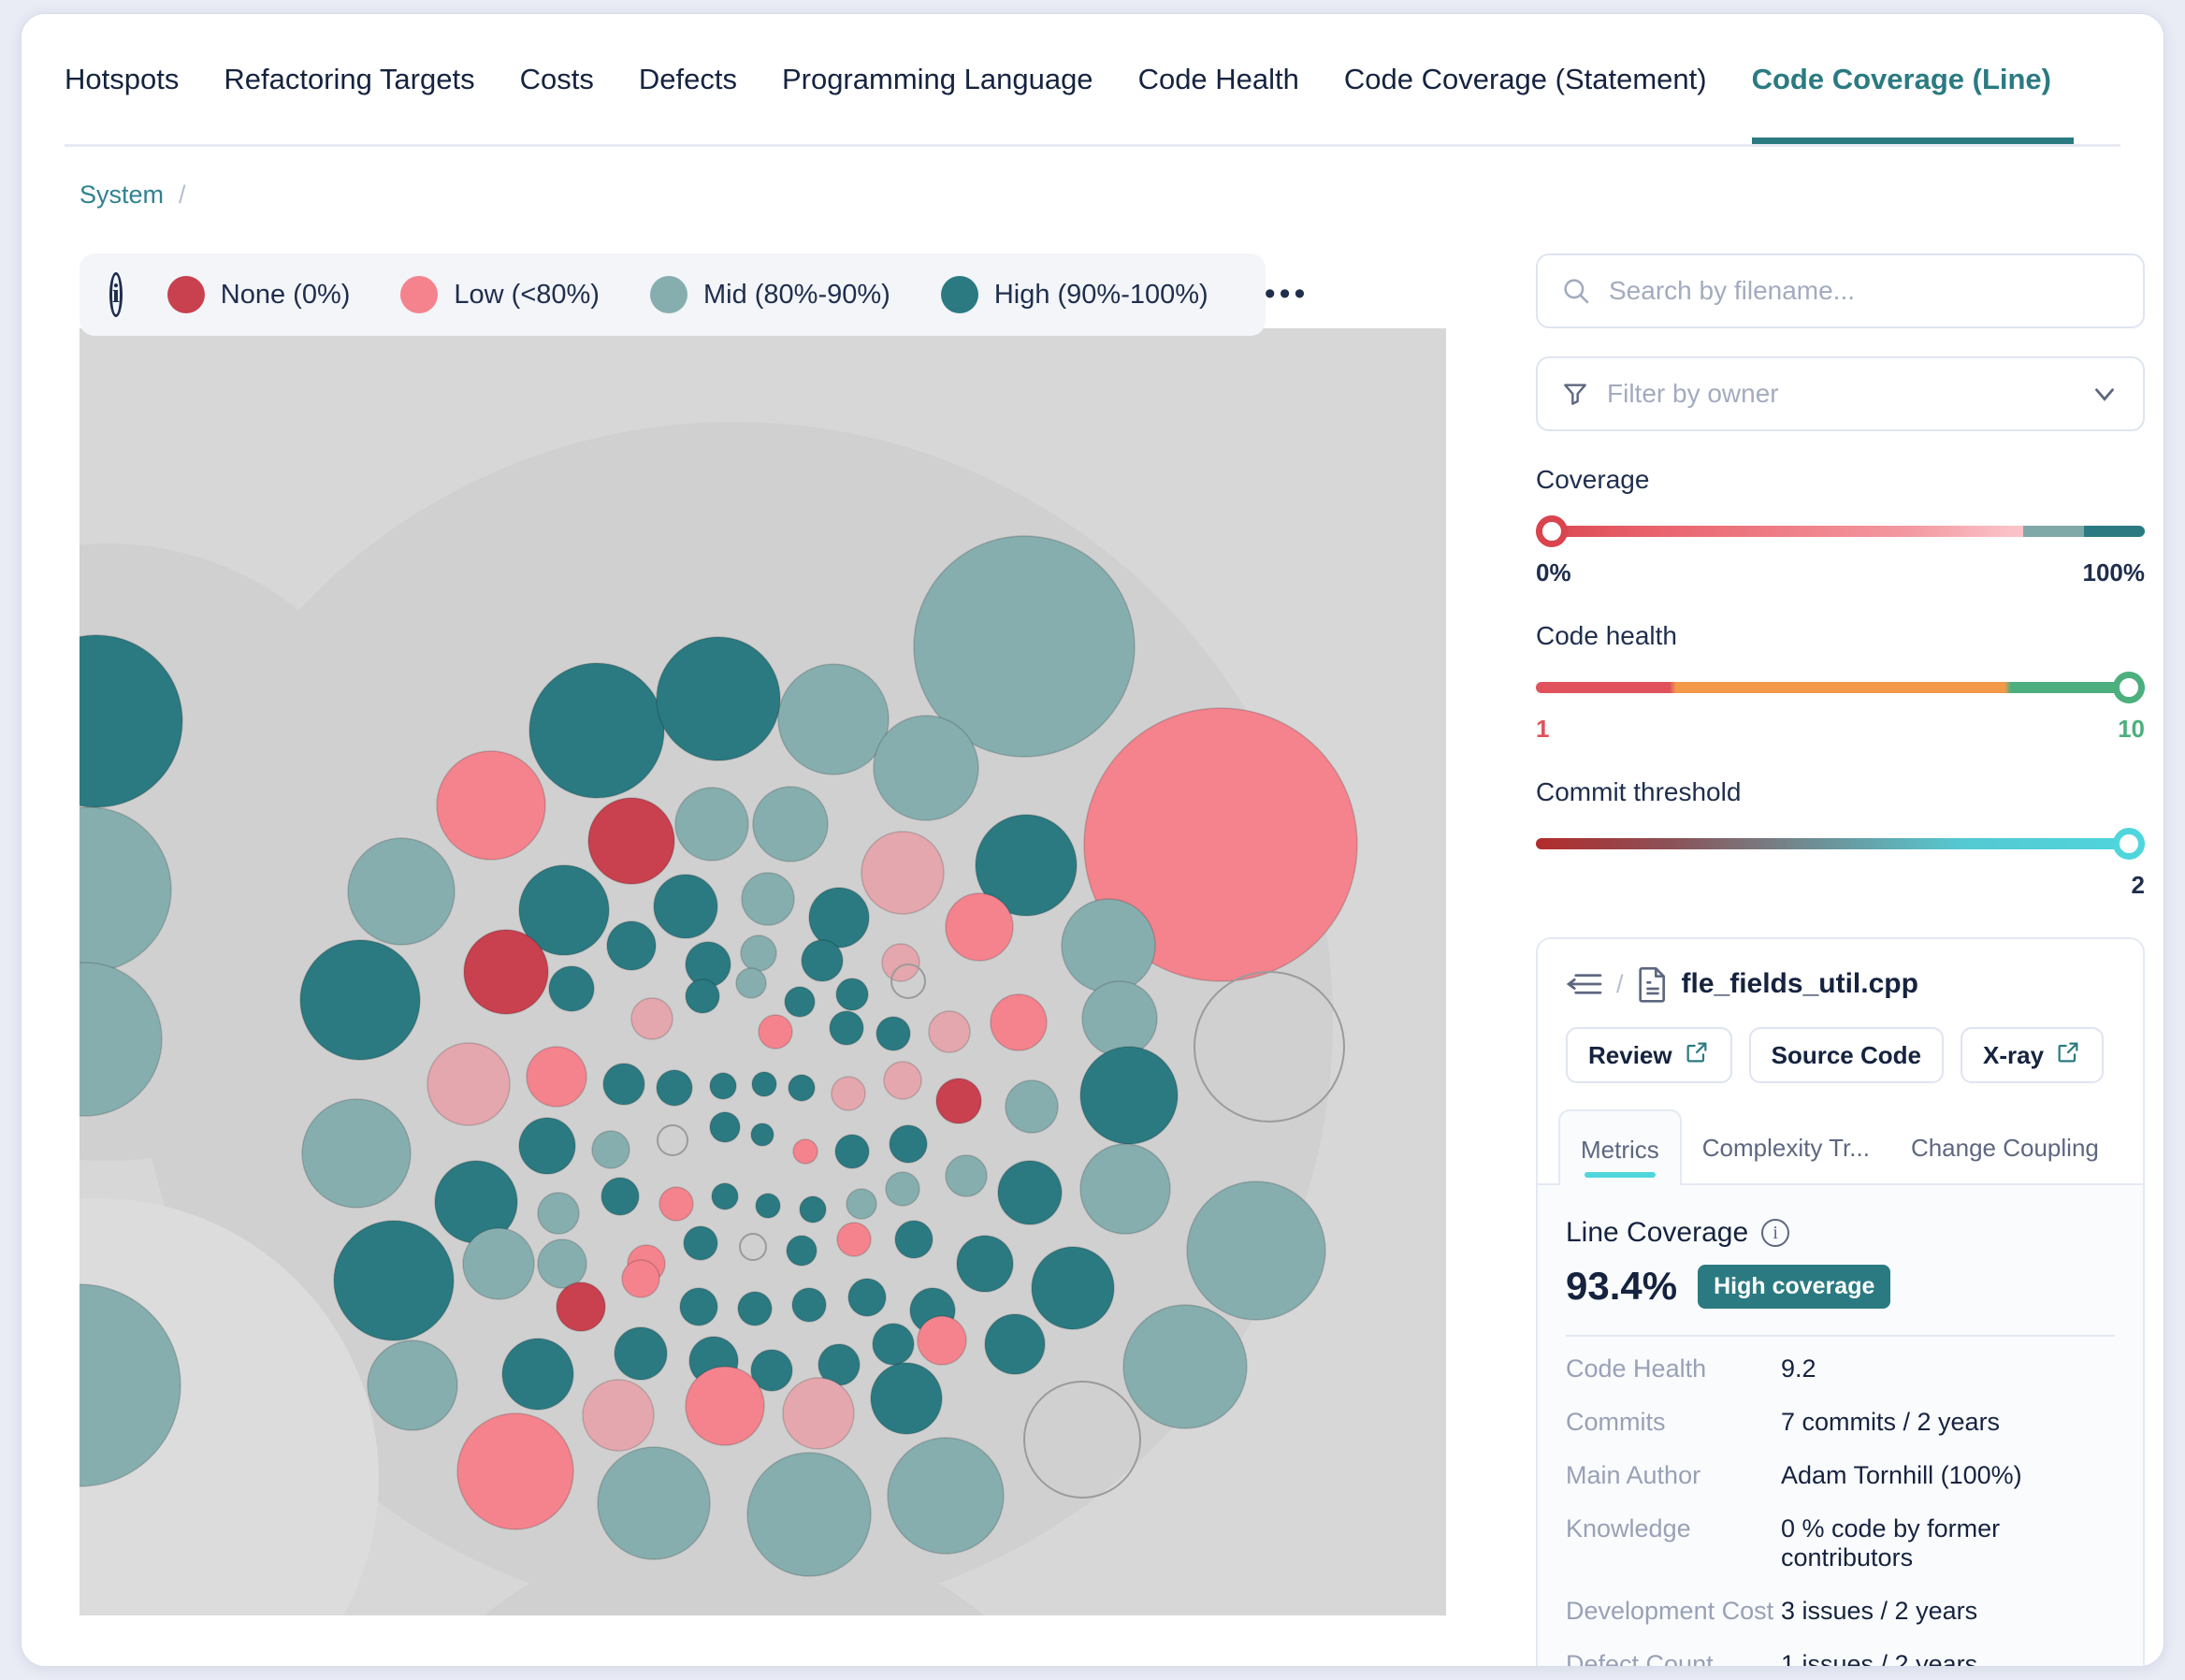 The width and height of the screenshot is (2185, 1680). What do you see at coordinates (1287, 295) in the screenshot?
I see `legend-more-icon: •••` at bounding box center [1287, 295].